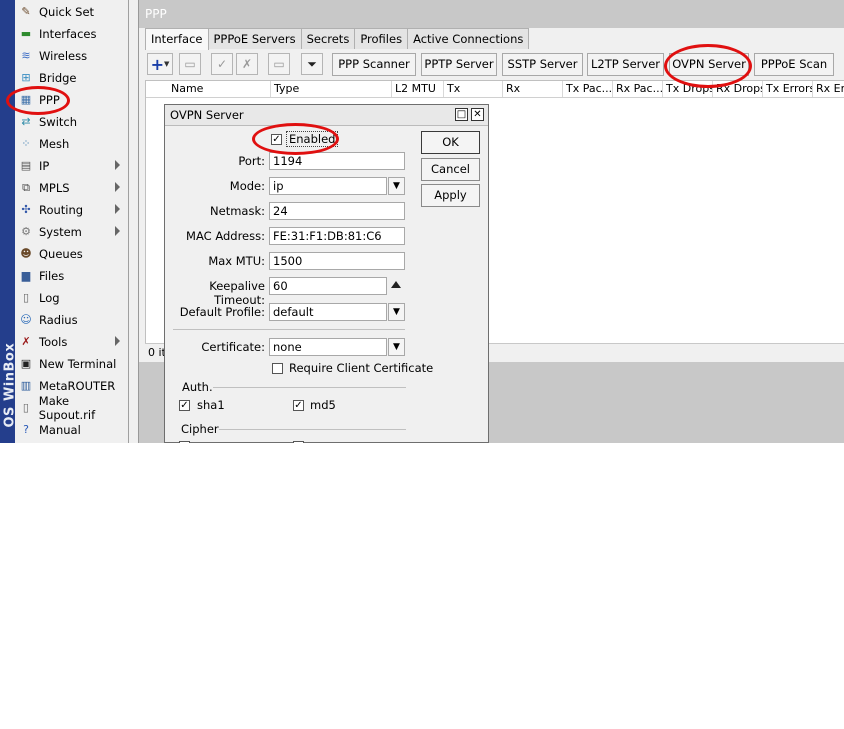 The width and height of the screenshot is (844, 729). What do you see at coordinates (67, 408) in the screenshot?
I see `menu-item-label: Make Supout.rif` at bounding box center [67, 408].